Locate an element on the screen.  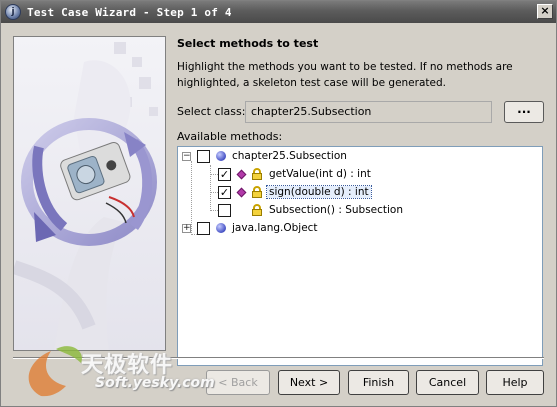
tree-node-class: + java.lang.Object is located at coordinates (250, 228).